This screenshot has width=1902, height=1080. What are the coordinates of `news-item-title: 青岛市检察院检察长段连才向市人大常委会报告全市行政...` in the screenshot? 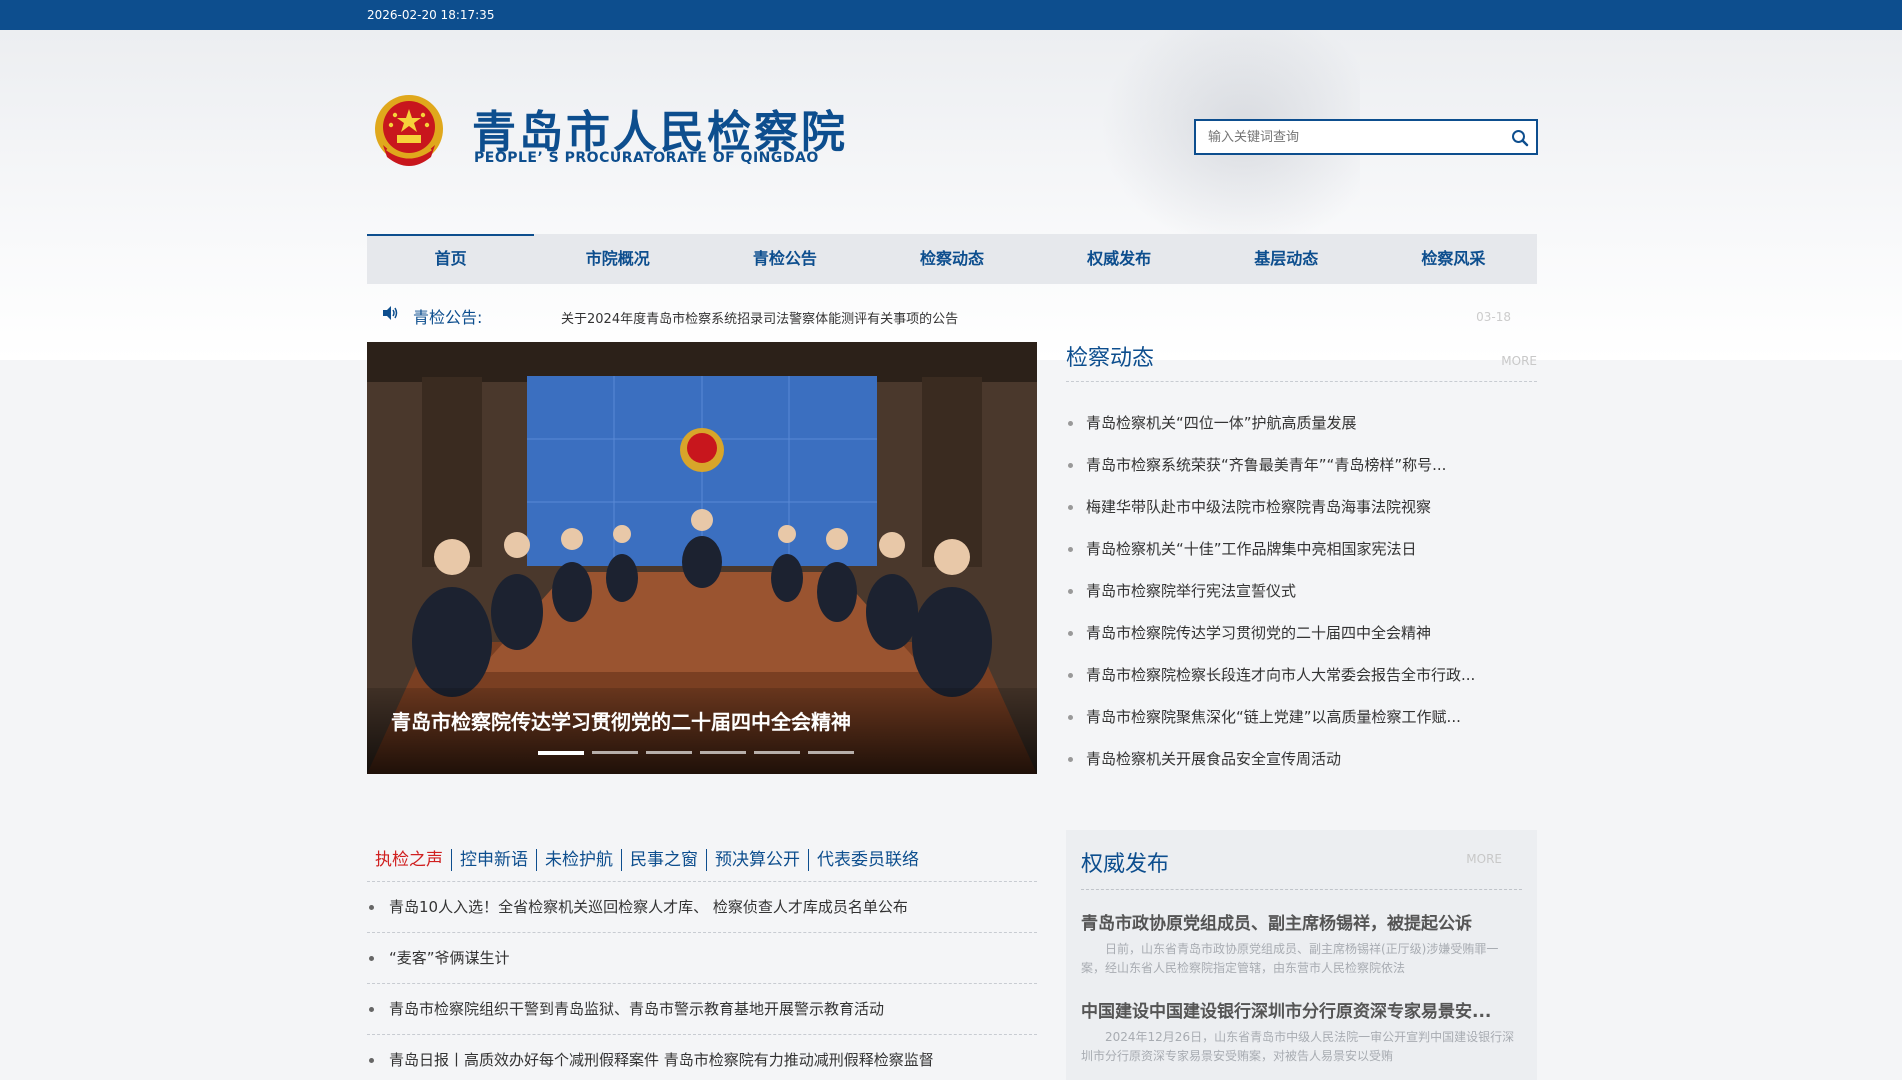 It's located at (1281, 675).